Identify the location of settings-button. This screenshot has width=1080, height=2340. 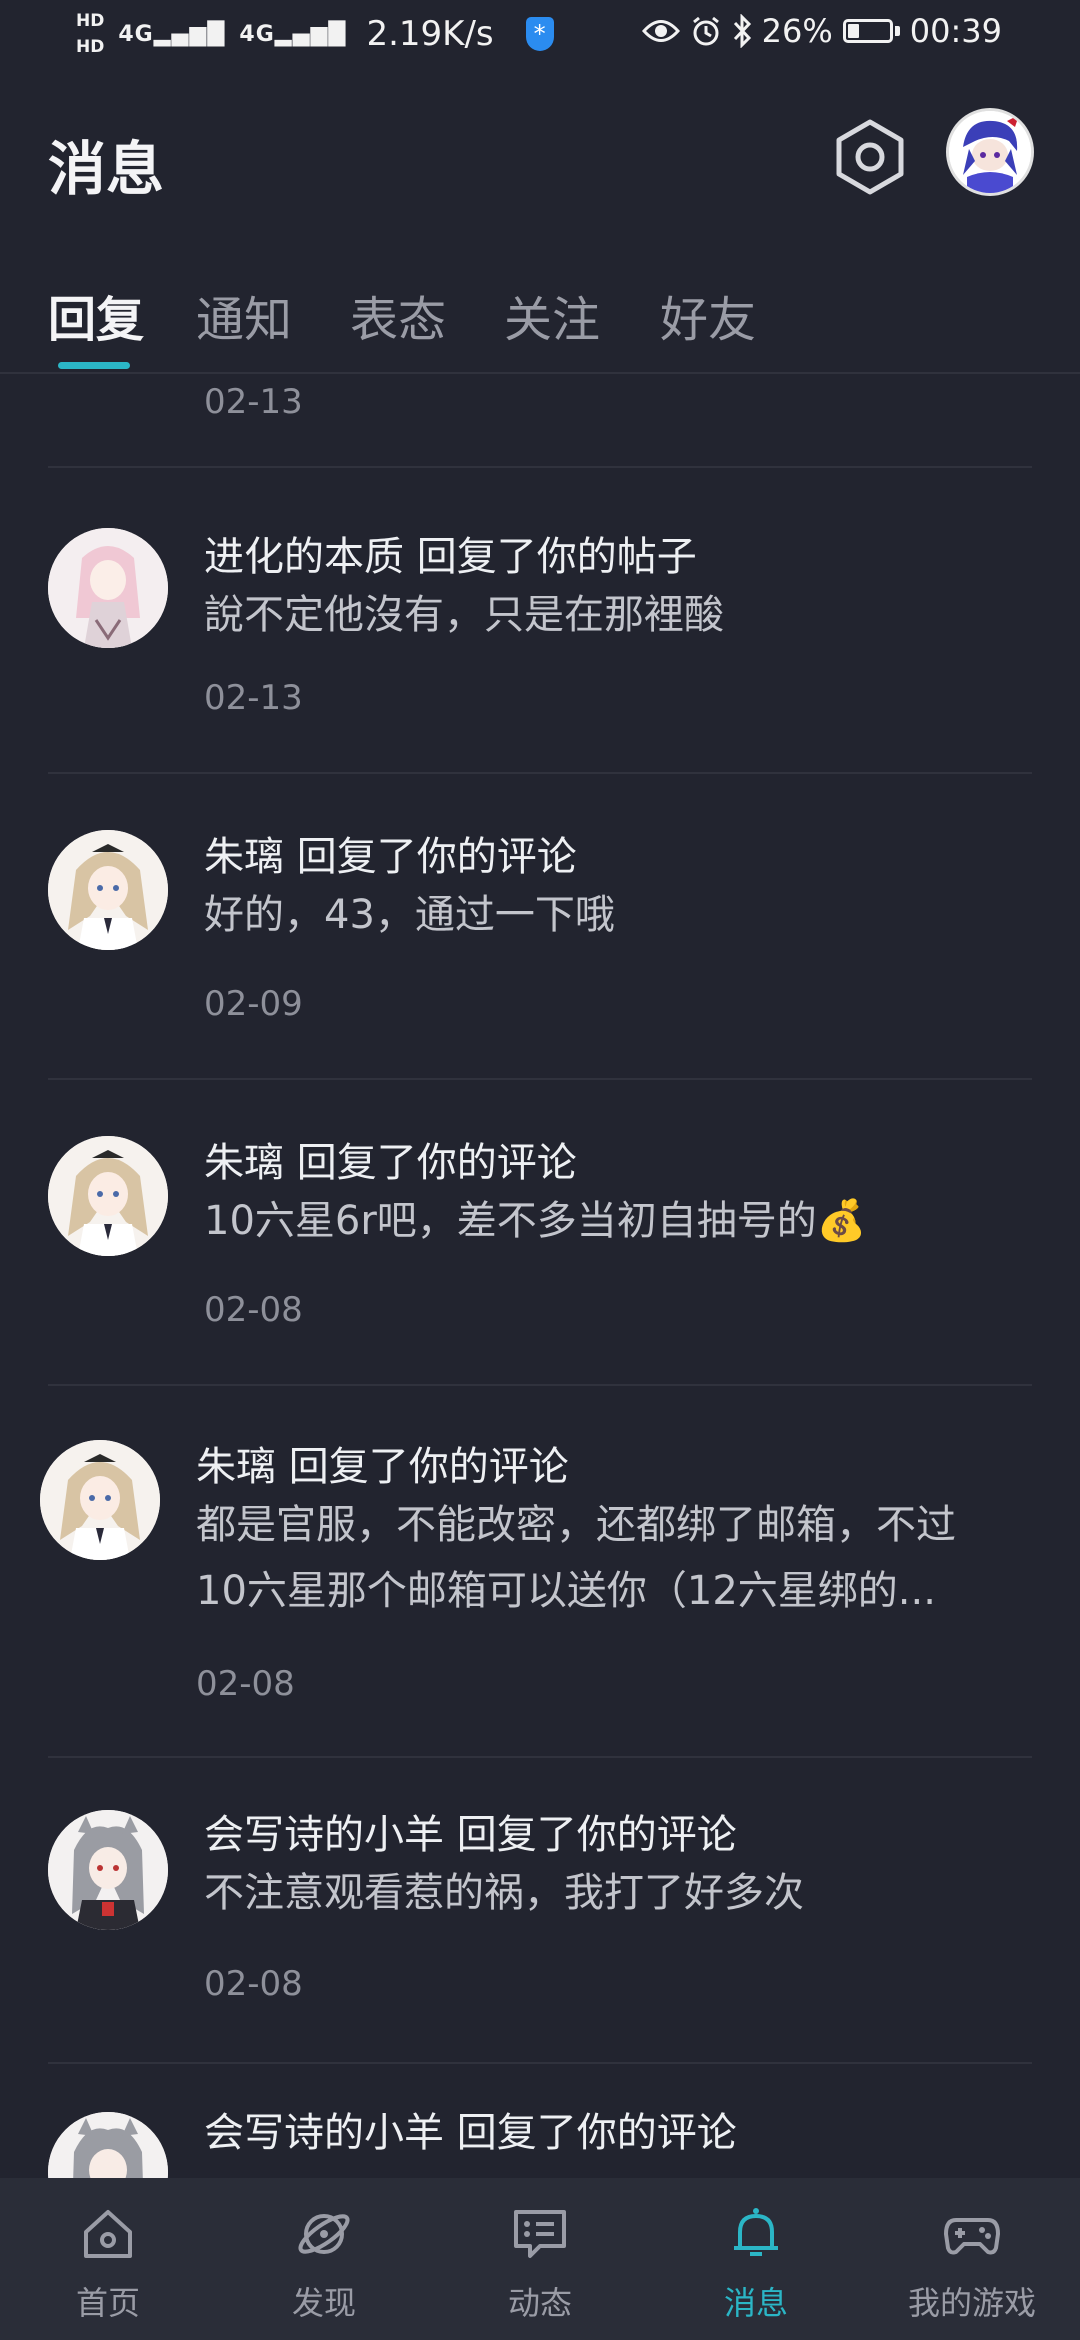
(870, 157).